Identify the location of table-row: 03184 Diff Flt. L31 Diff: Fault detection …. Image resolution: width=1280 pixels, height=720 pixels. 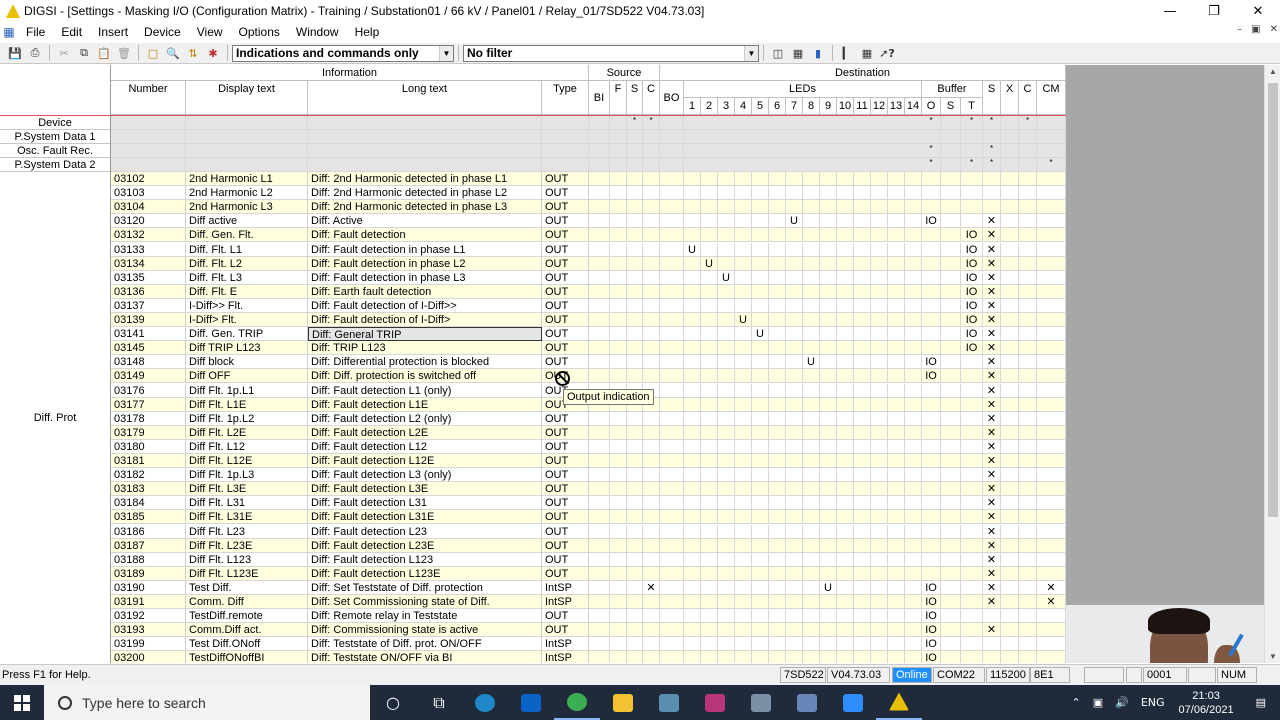
(588, 503).